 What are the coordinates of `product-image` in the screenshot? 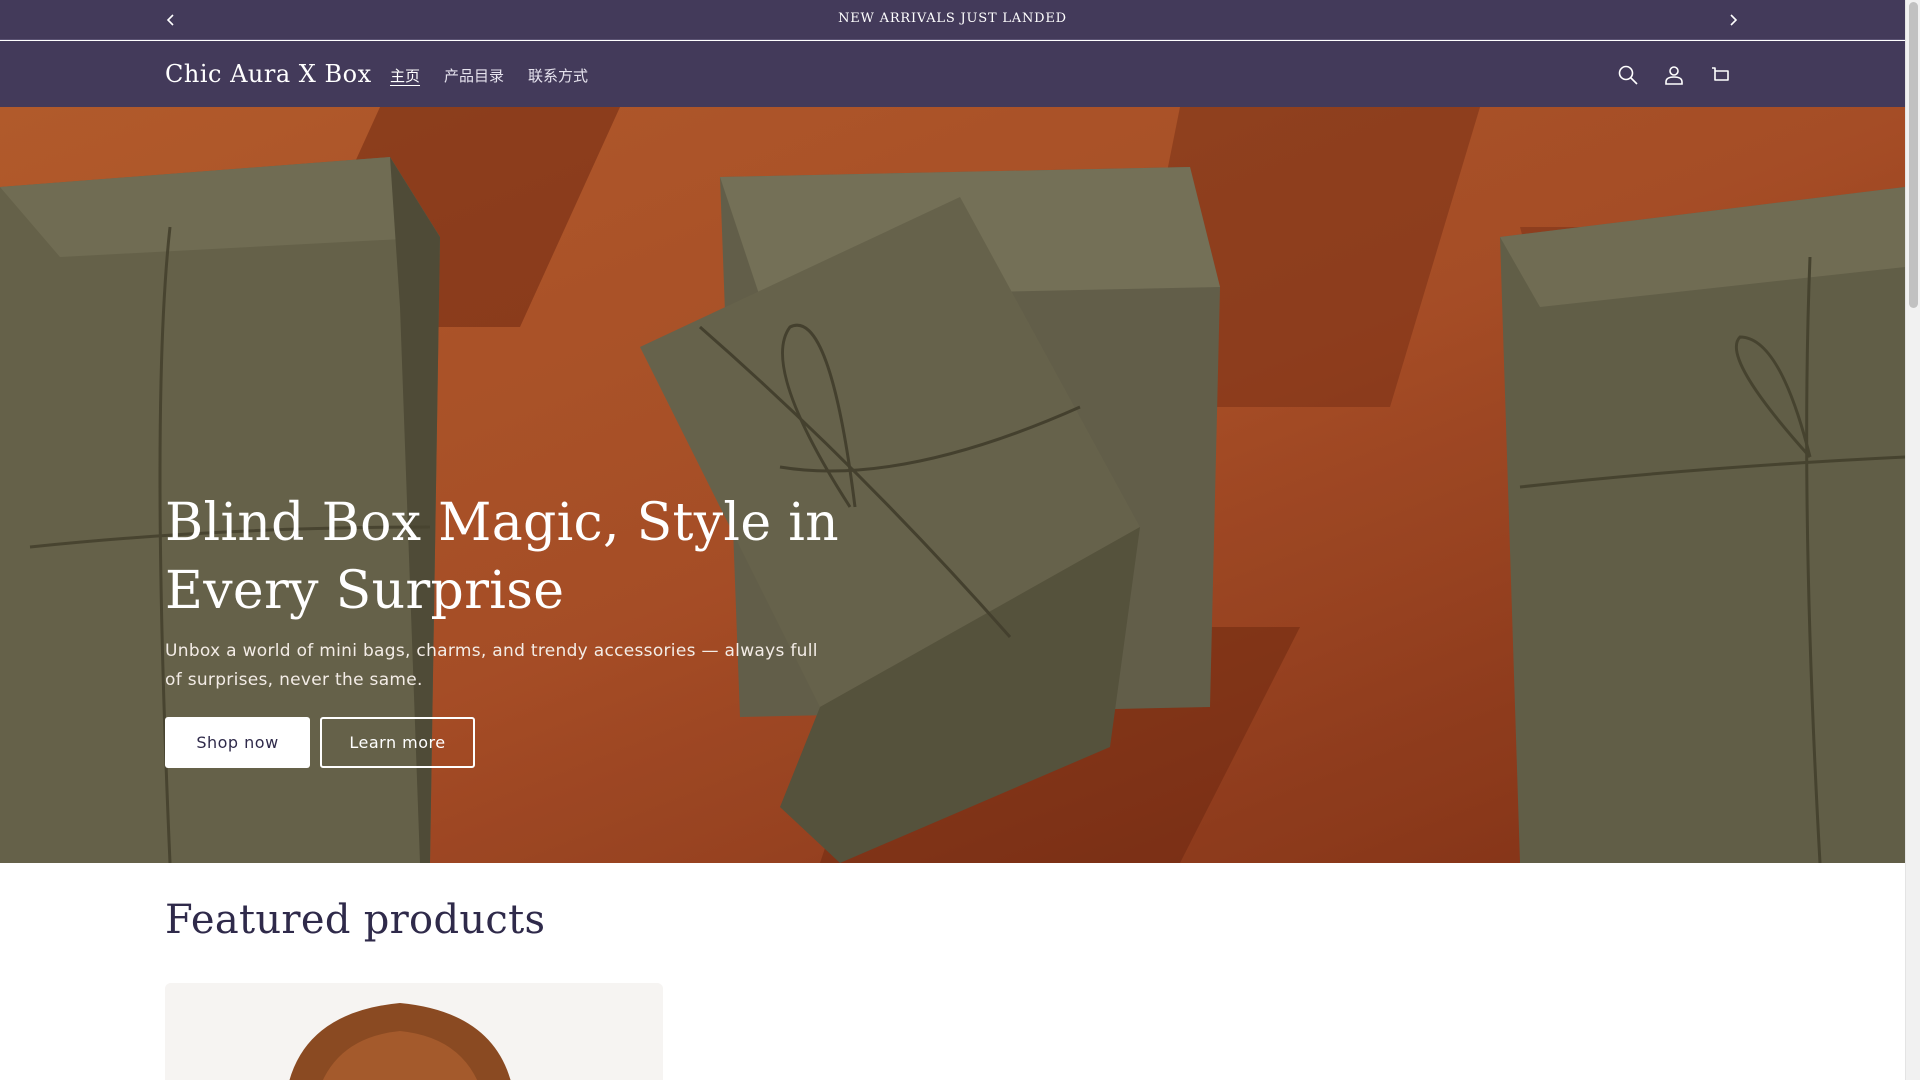 It's located at (414, 1031).